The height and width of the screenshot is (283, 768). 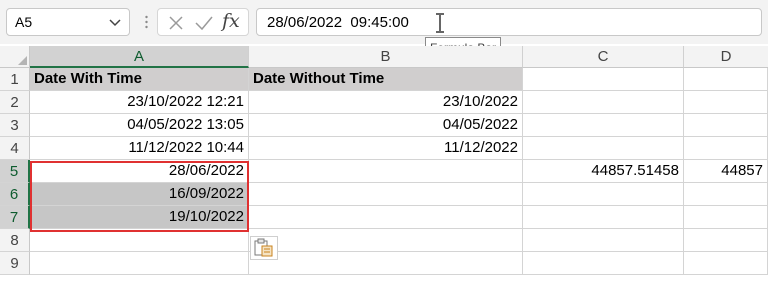 What do you see at coordinates (139, 125) in the screenshot?
I see `cell-a3: 04/05/2022 13:05` at bounding box center [139, 125].